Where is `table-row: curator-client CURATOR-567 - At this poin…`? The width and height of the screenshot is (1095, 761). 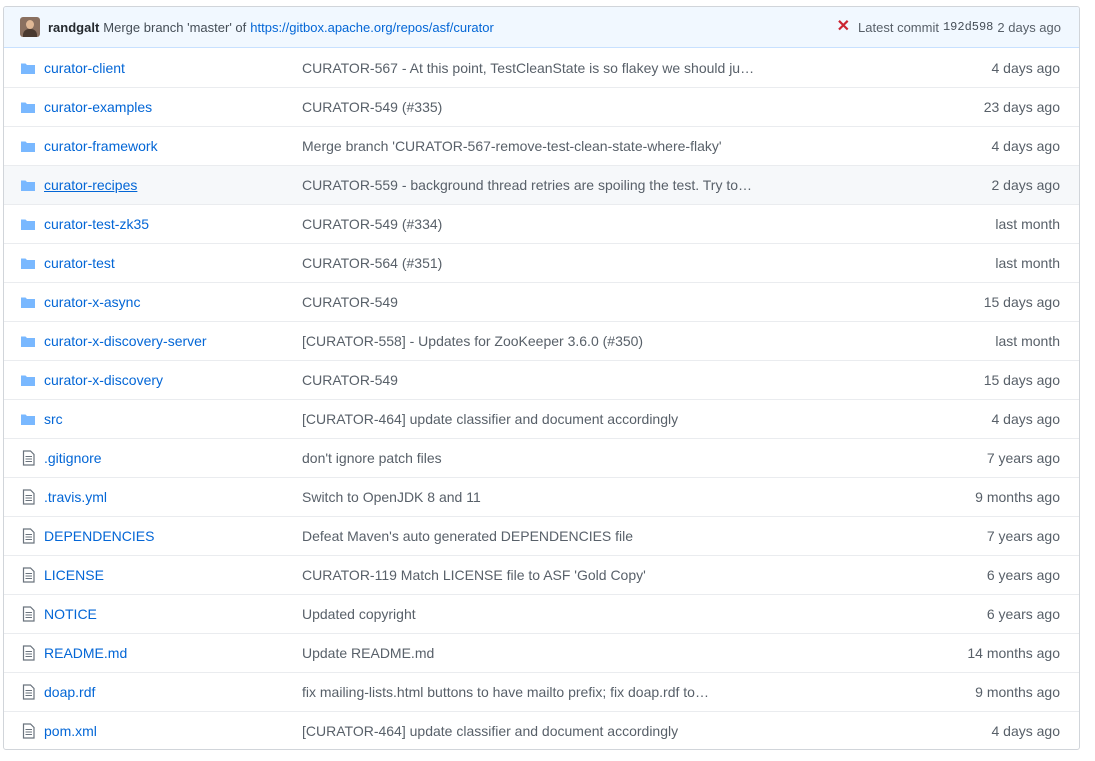 table-row: curator-client CURATOR-567 - At this poin… is located at coordinates (541, 67).